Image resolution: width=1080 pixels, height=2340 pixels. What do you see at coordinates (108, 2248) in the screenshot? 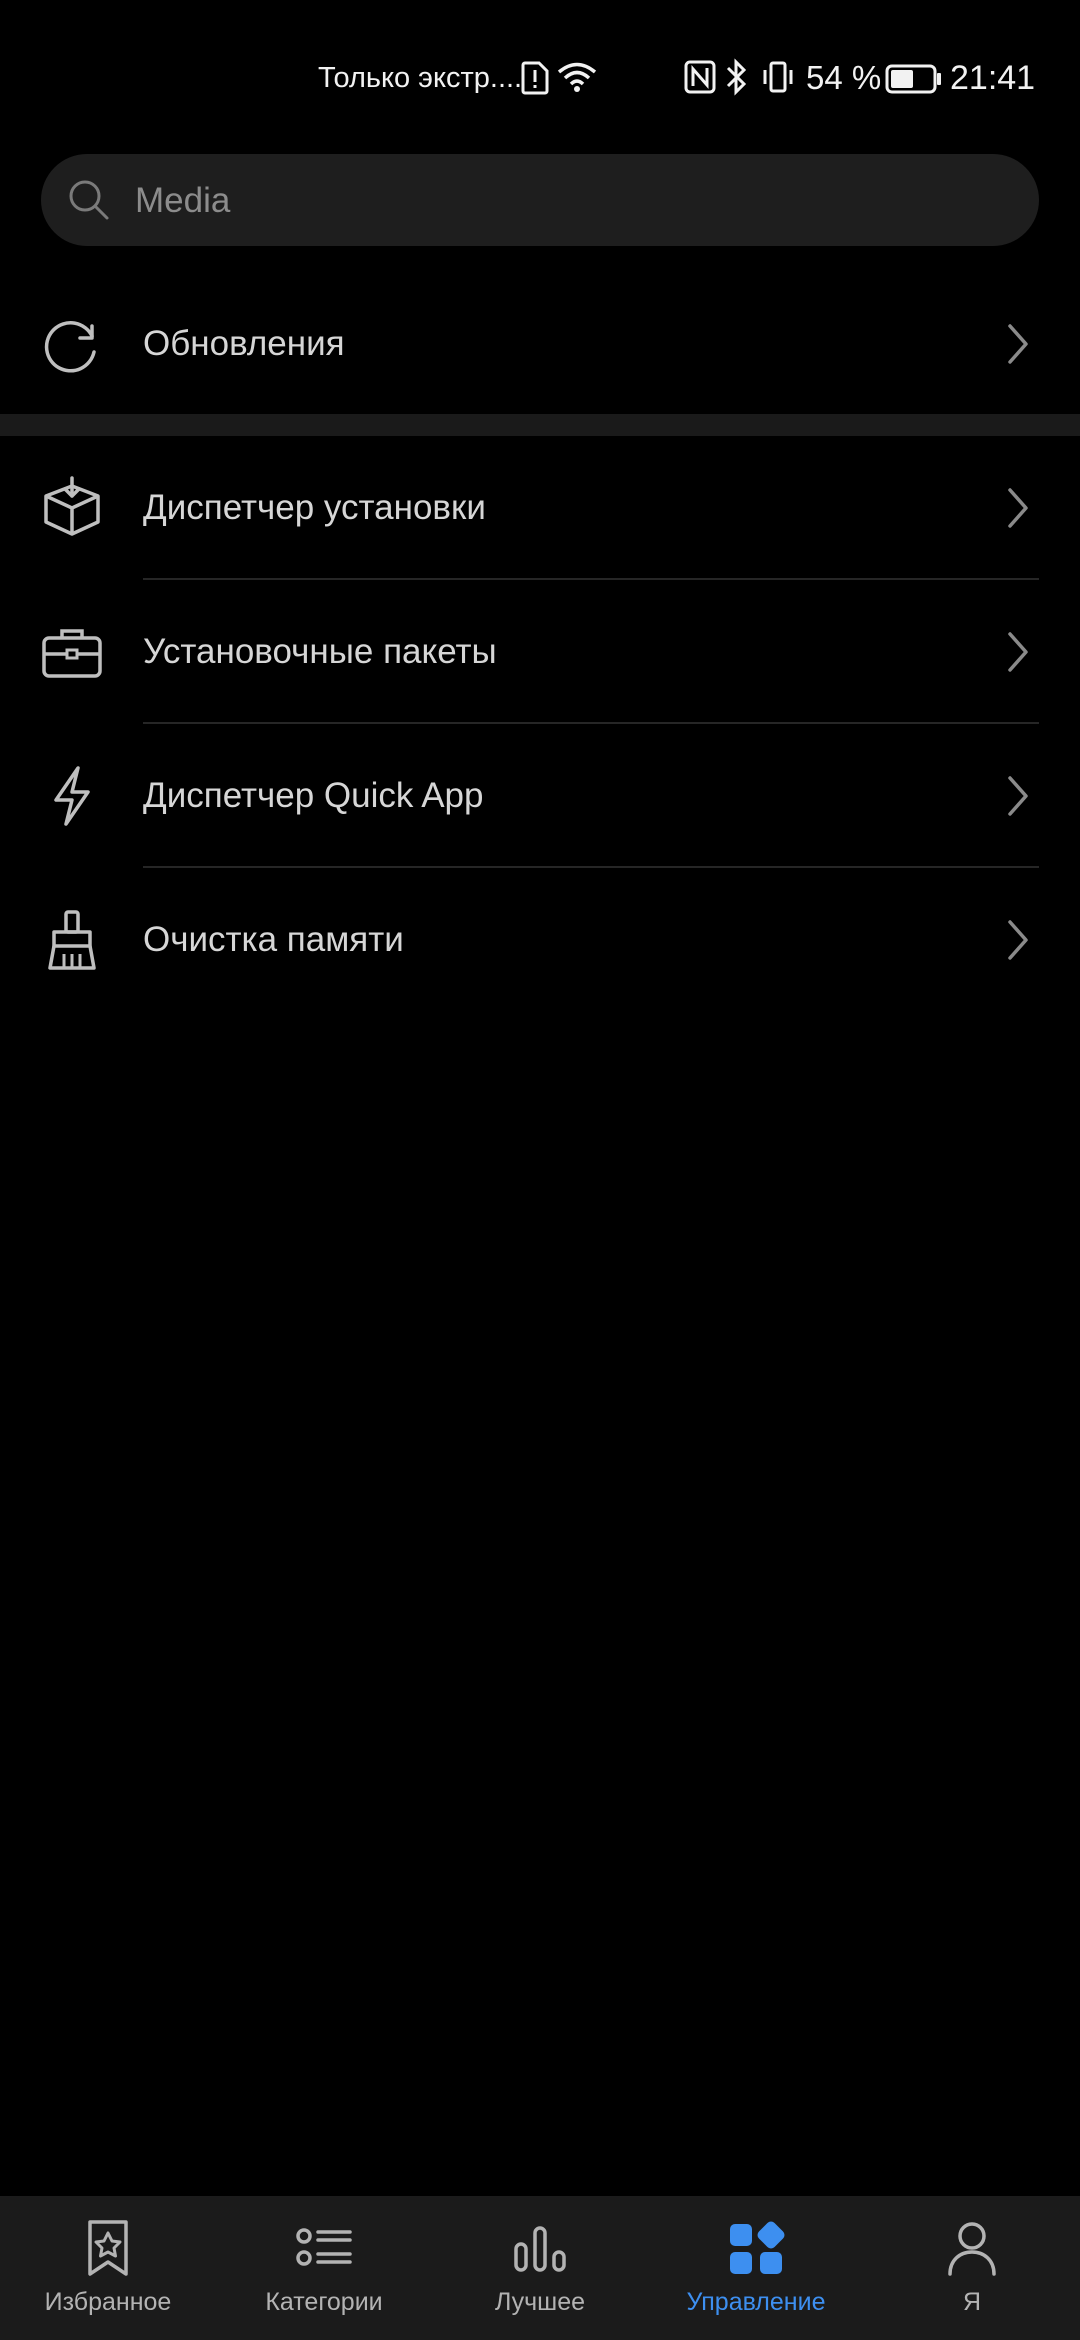
I see `bookmark-star-icon` at bounding box center [108, 2248].